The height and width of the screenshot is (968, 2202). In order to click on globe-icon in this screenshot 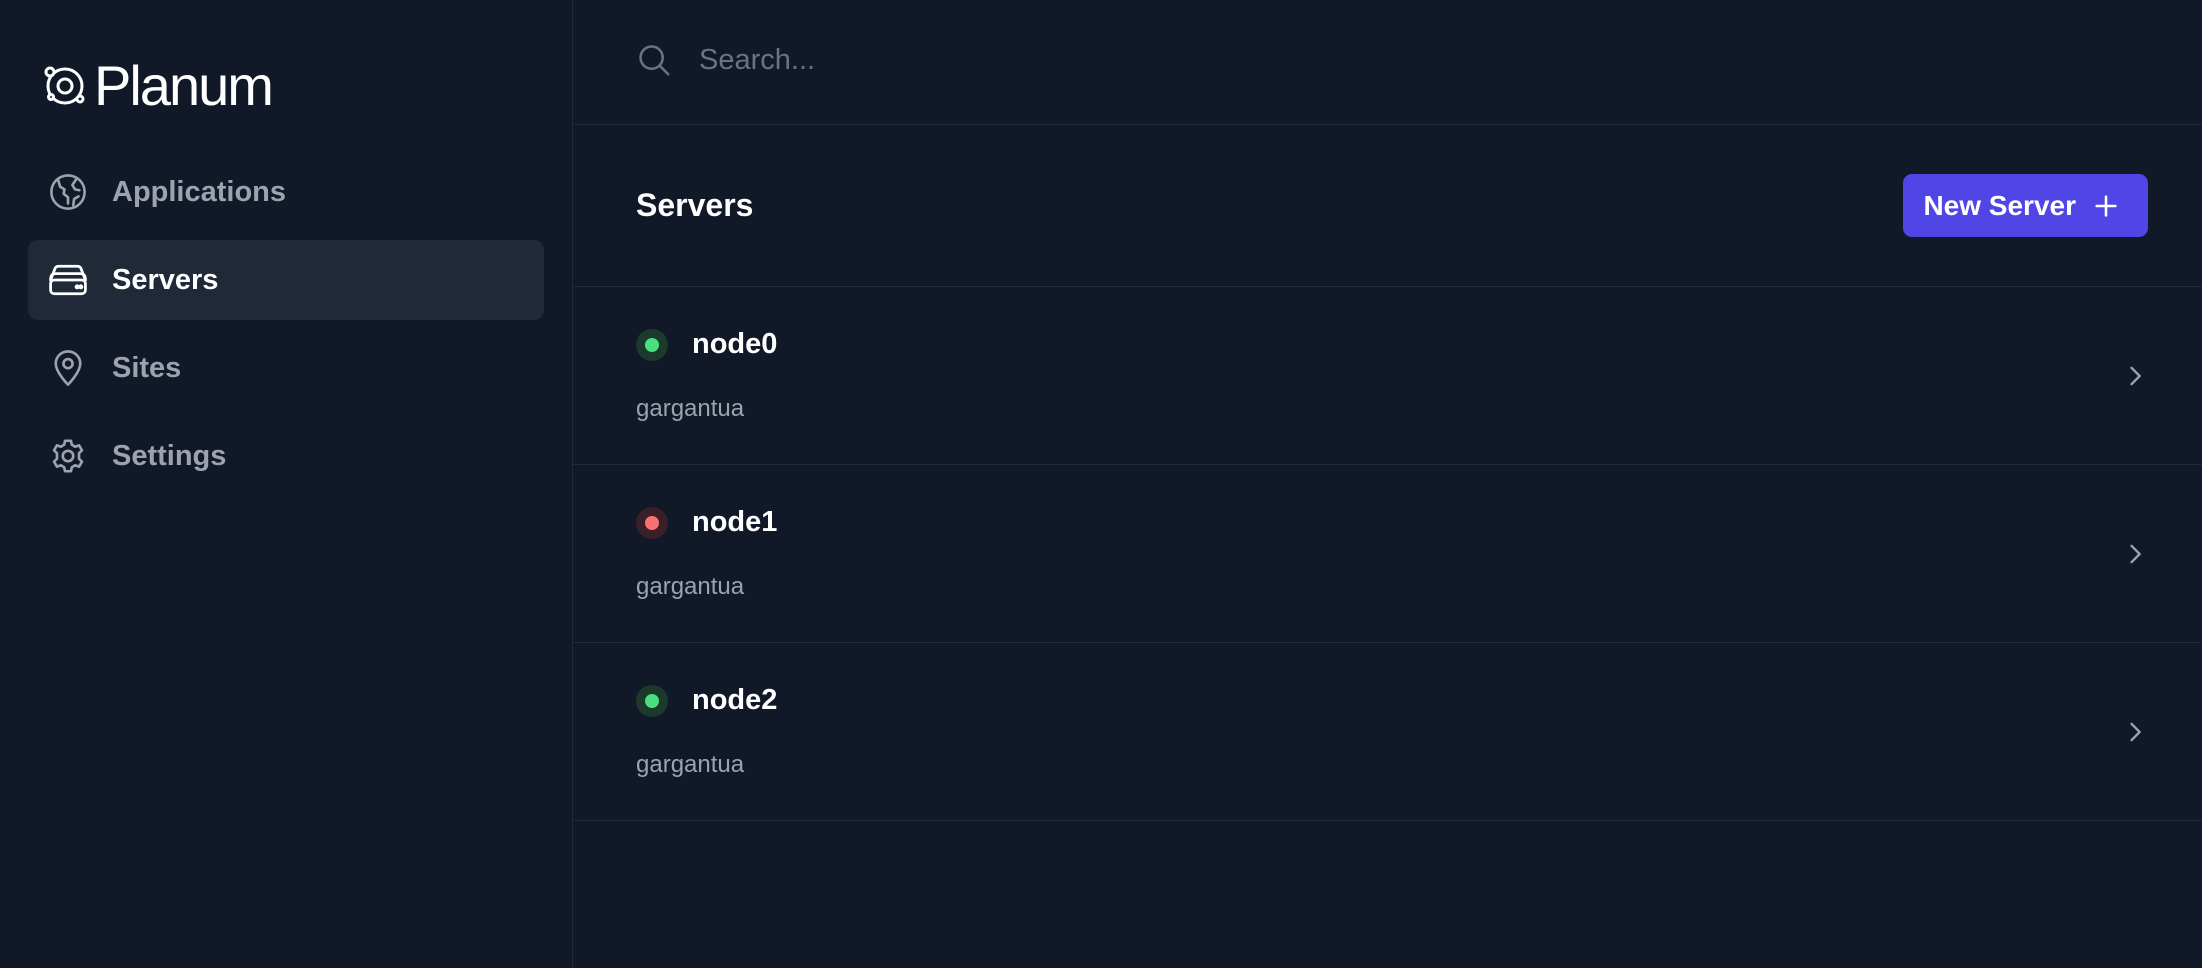, I will do `click(68, 192)`.